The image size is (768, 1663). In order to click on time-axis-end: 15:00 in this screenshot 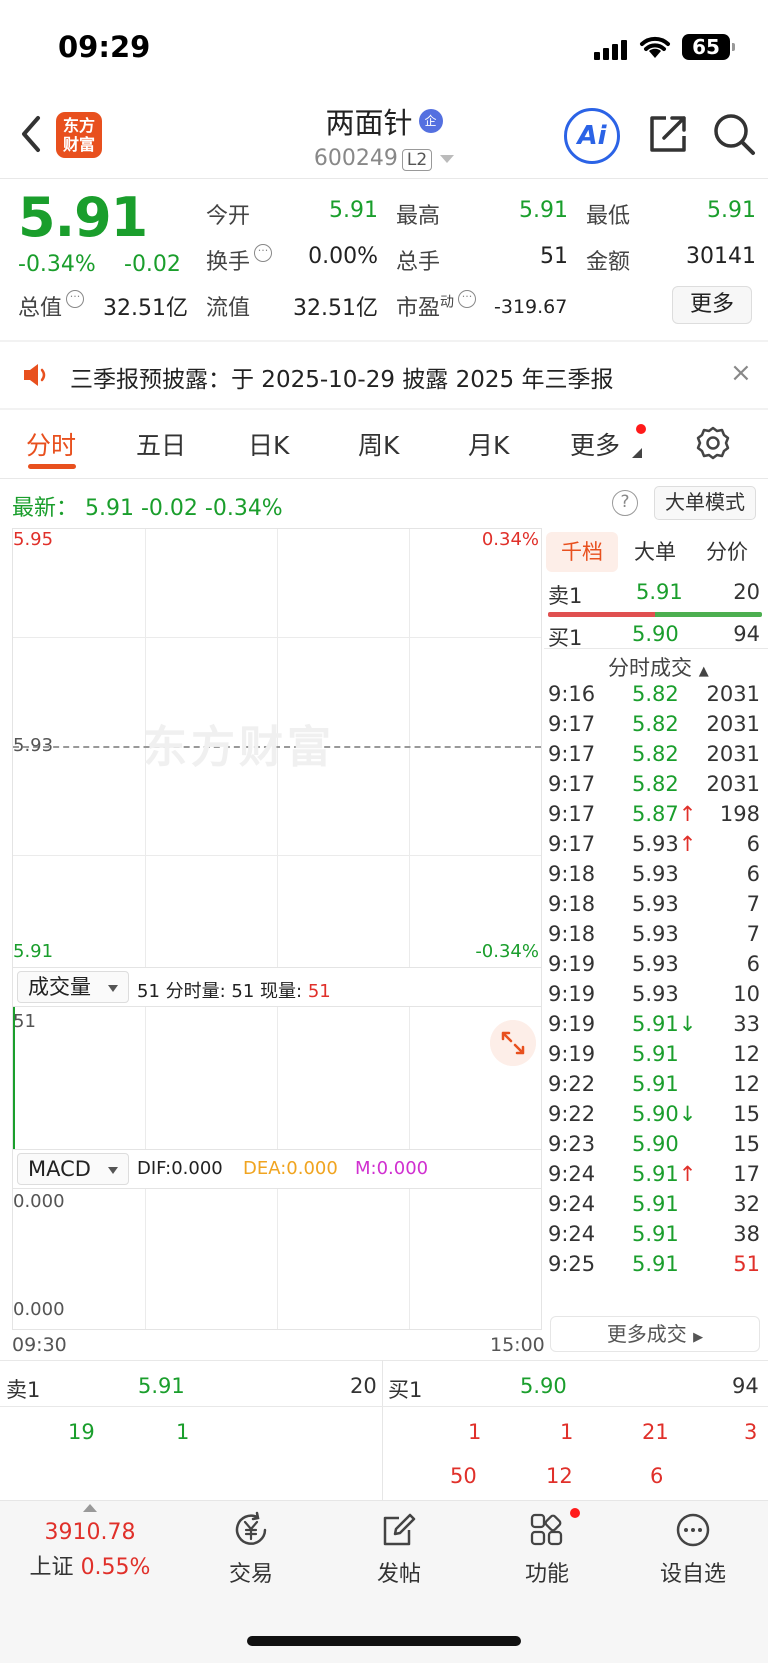, I will do `click(517, 1345)`.